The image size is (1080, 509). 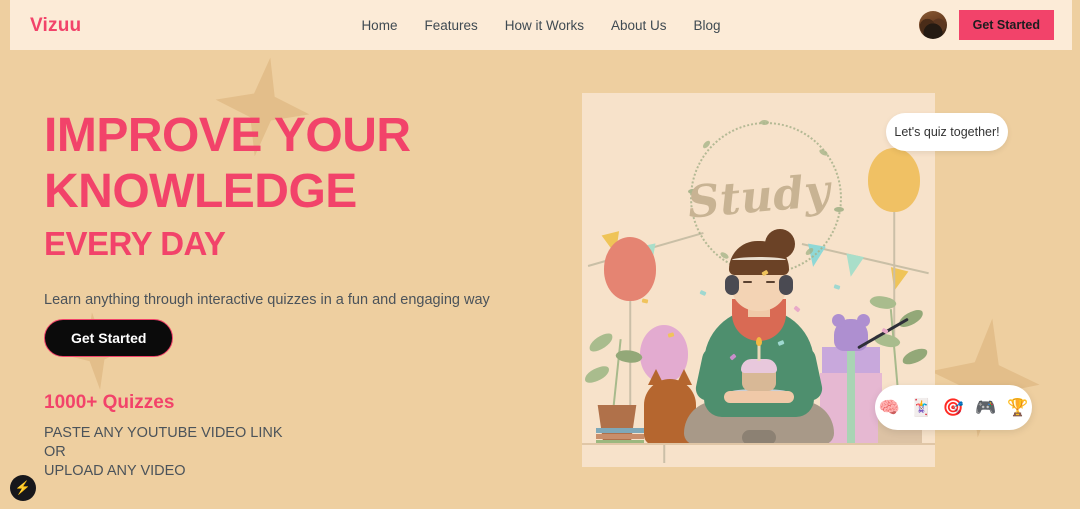 What do you see at coordinates (227, 135) in the screenshot?
I see `headline-line-1: IMPROVE YOUR` at bounding box center [227, 135].